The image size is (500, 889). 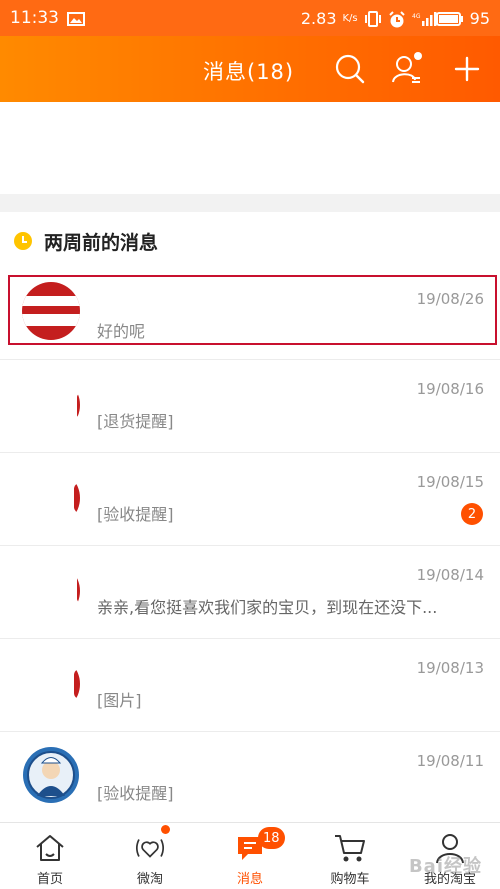 I want to click on battery-level: 95, so click(x=479, y=18).